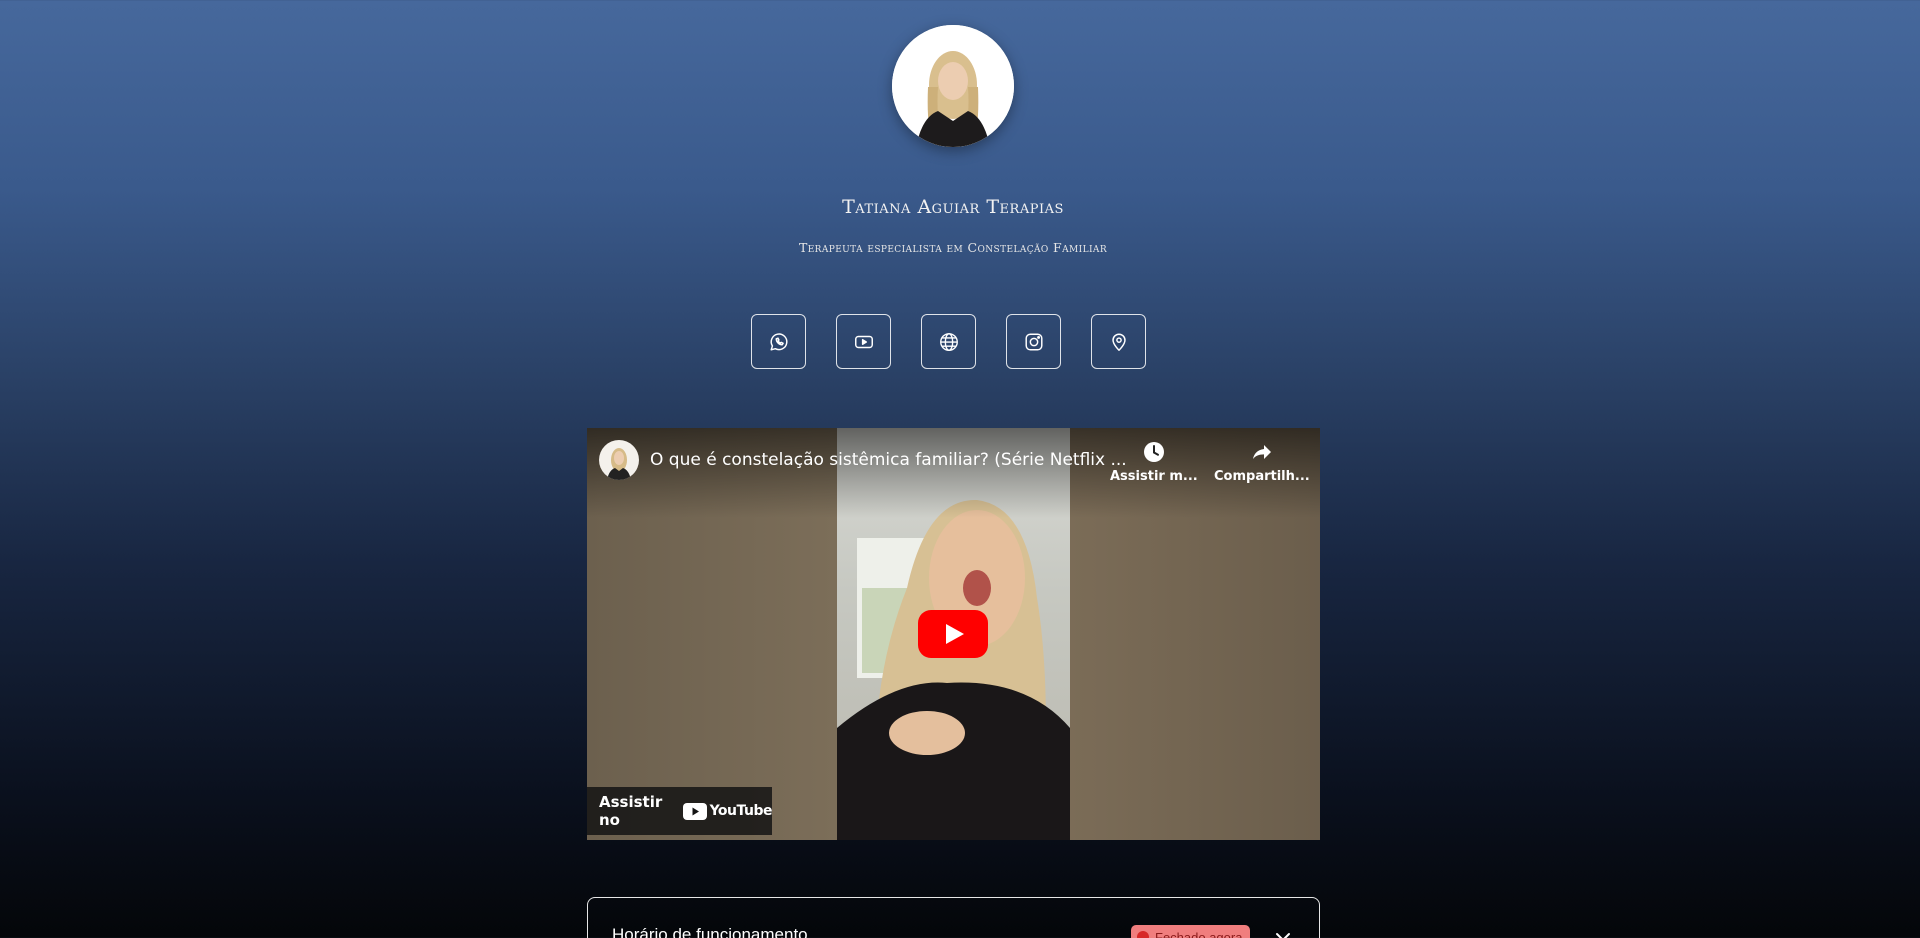  Describe the element at coordinates (953, 86) in the screenshot. I see `profile-avatar` at that location.